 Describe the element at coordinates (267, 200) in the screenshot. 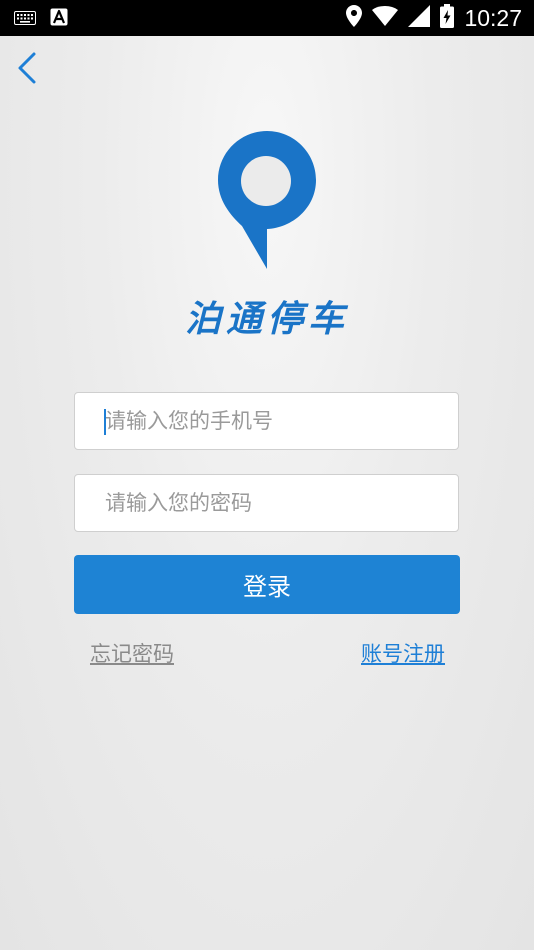

I see `location-pin-logo-icon` at that location.